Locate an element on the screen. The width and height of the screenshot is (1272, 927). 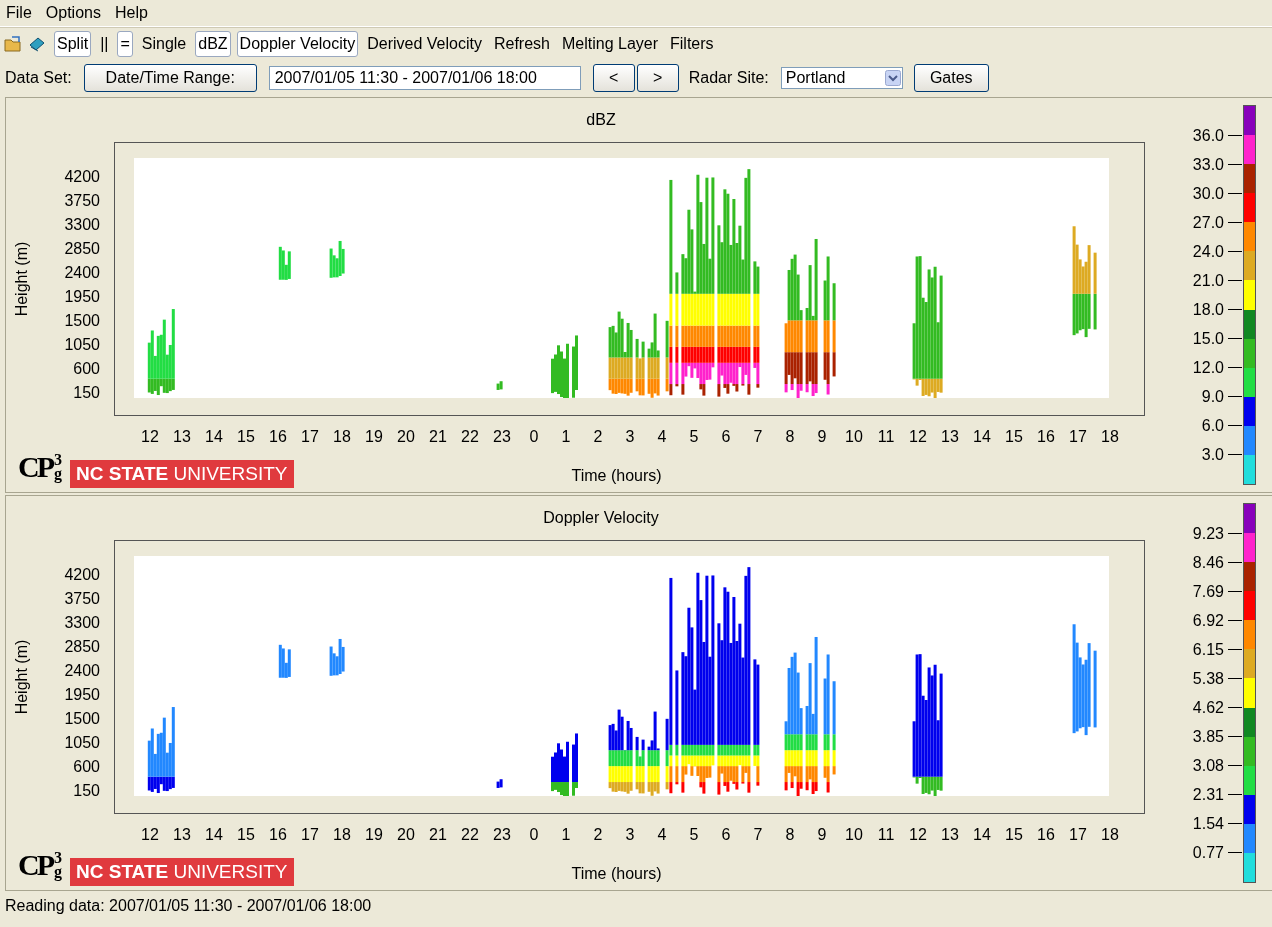
scale-label: 8.46 is located at coordinates (1208, 562).